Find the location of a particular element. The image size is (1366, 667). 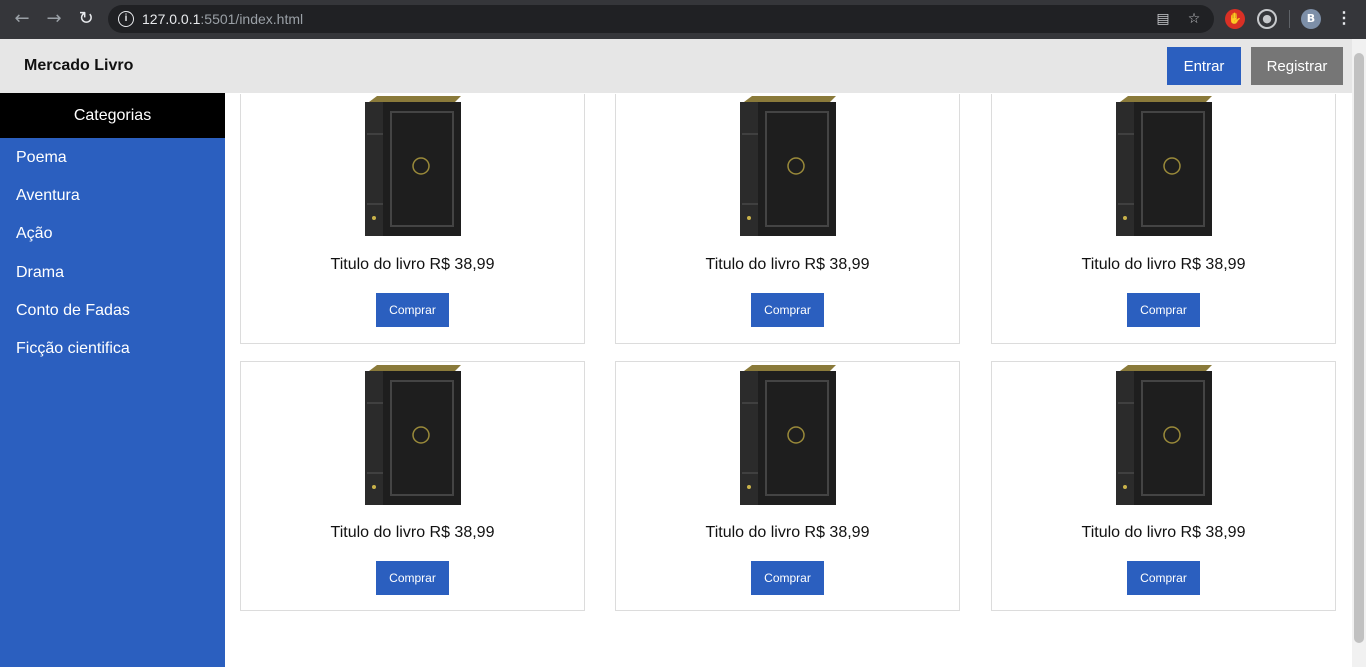

url-text: 127.0.0.1:5501/index.html is located at coordinates (222, 19).